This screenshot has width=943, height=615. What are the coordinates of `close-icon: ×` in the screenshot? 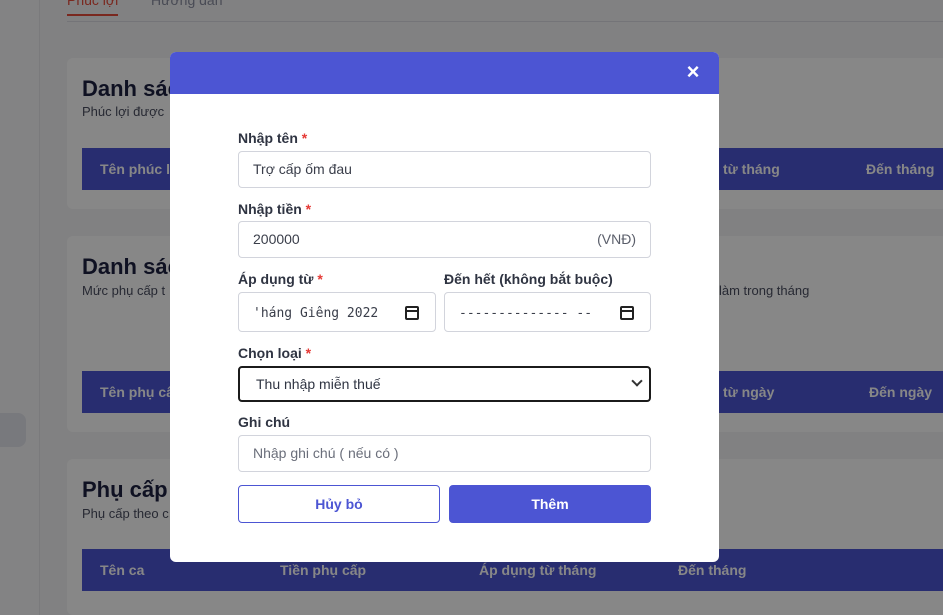 It's located at (693, 72).